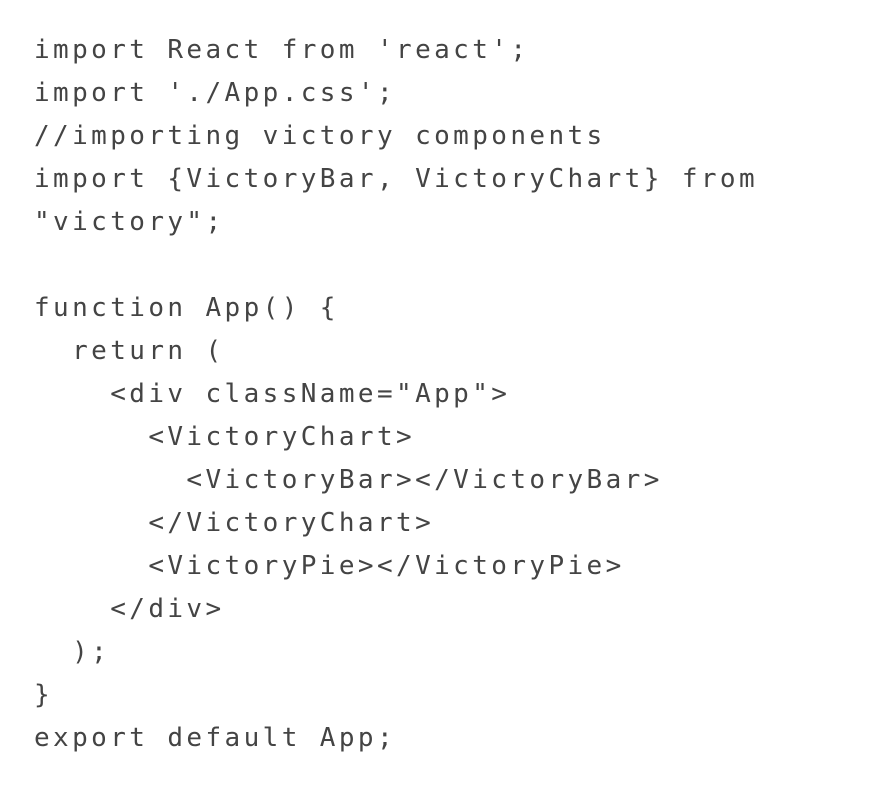  What do you see at coordinates (282, 50) in the screenshot?
I see `code-line: import React from 'react';` at bounding box center [282, 50].